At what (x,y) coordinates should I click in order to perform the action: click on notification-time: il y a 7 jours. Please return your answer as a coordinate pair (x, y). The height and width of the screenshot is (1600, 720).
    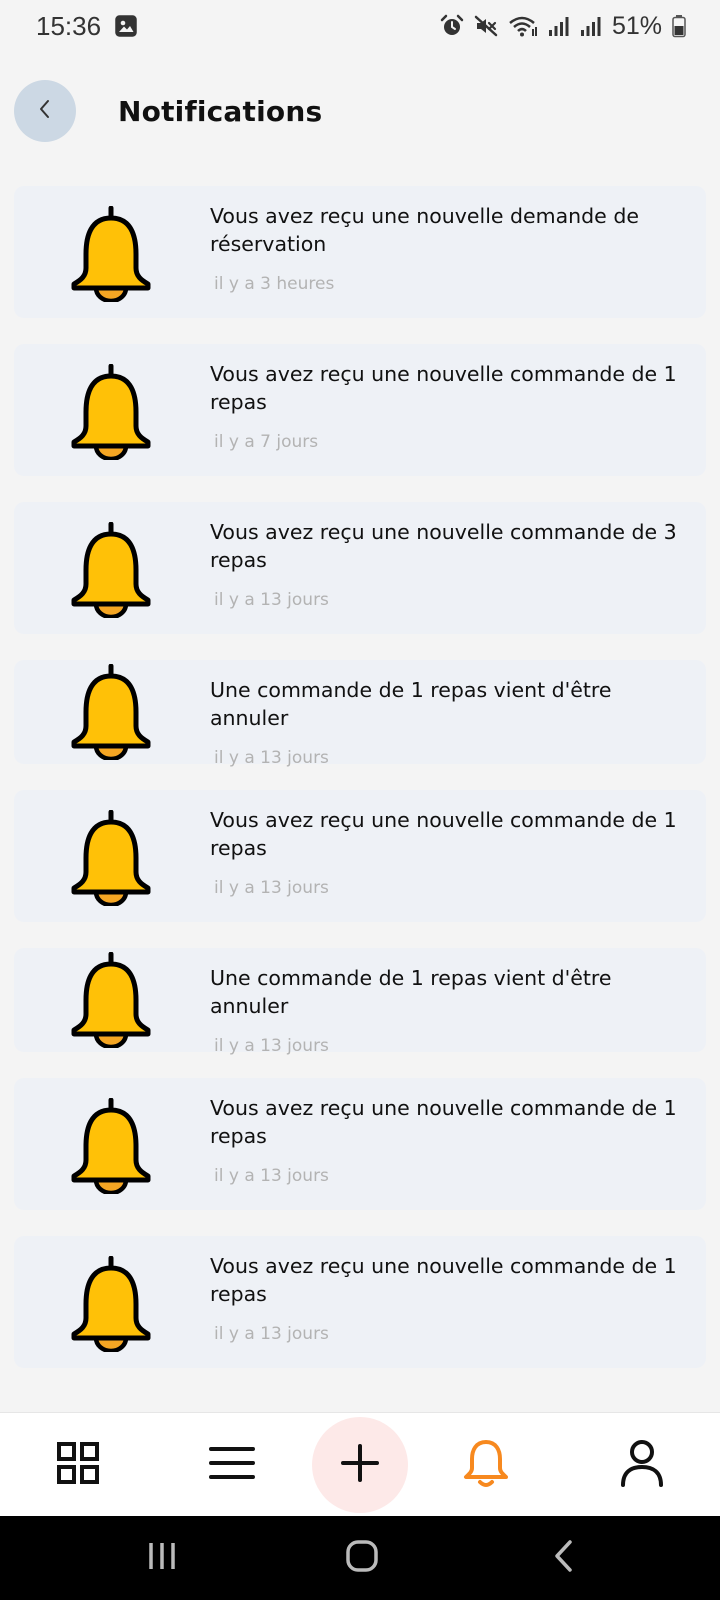
    Looking at the image, I should click on (266, 442).